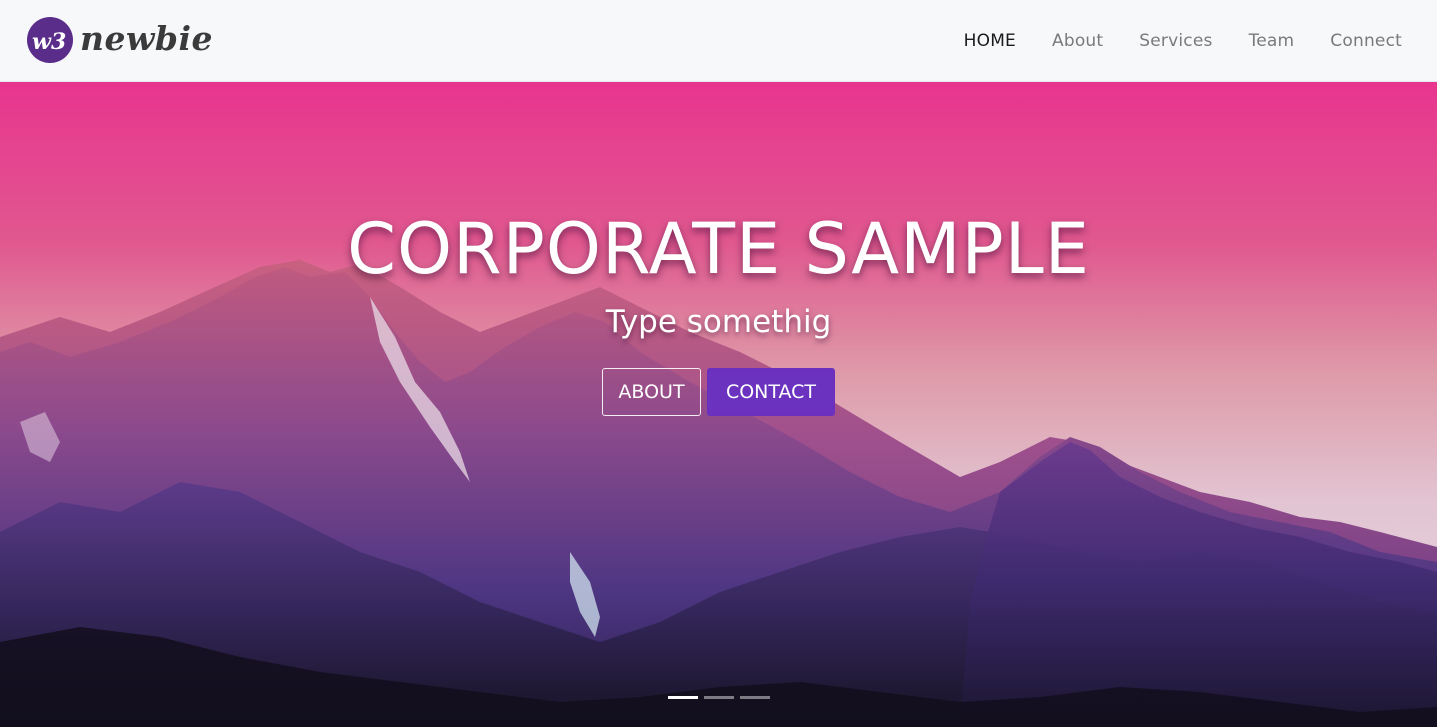 Image resolution: width=1437 pixels, height=727 pixels. I want to click on carousel-indicators, so click(718, 697).